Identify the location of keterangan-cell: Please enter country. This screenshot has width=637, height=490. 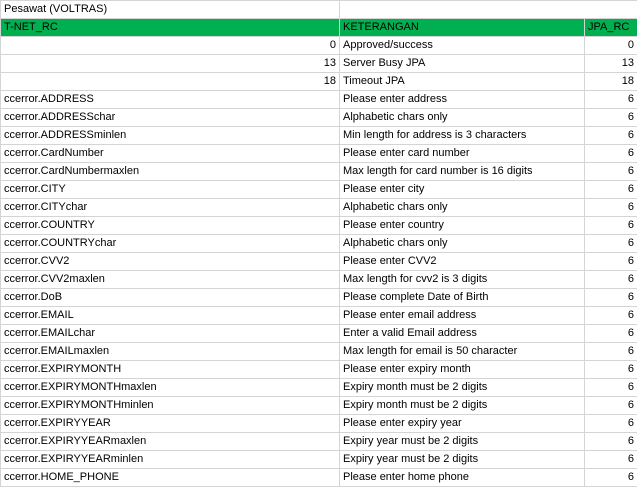
(462, 225).